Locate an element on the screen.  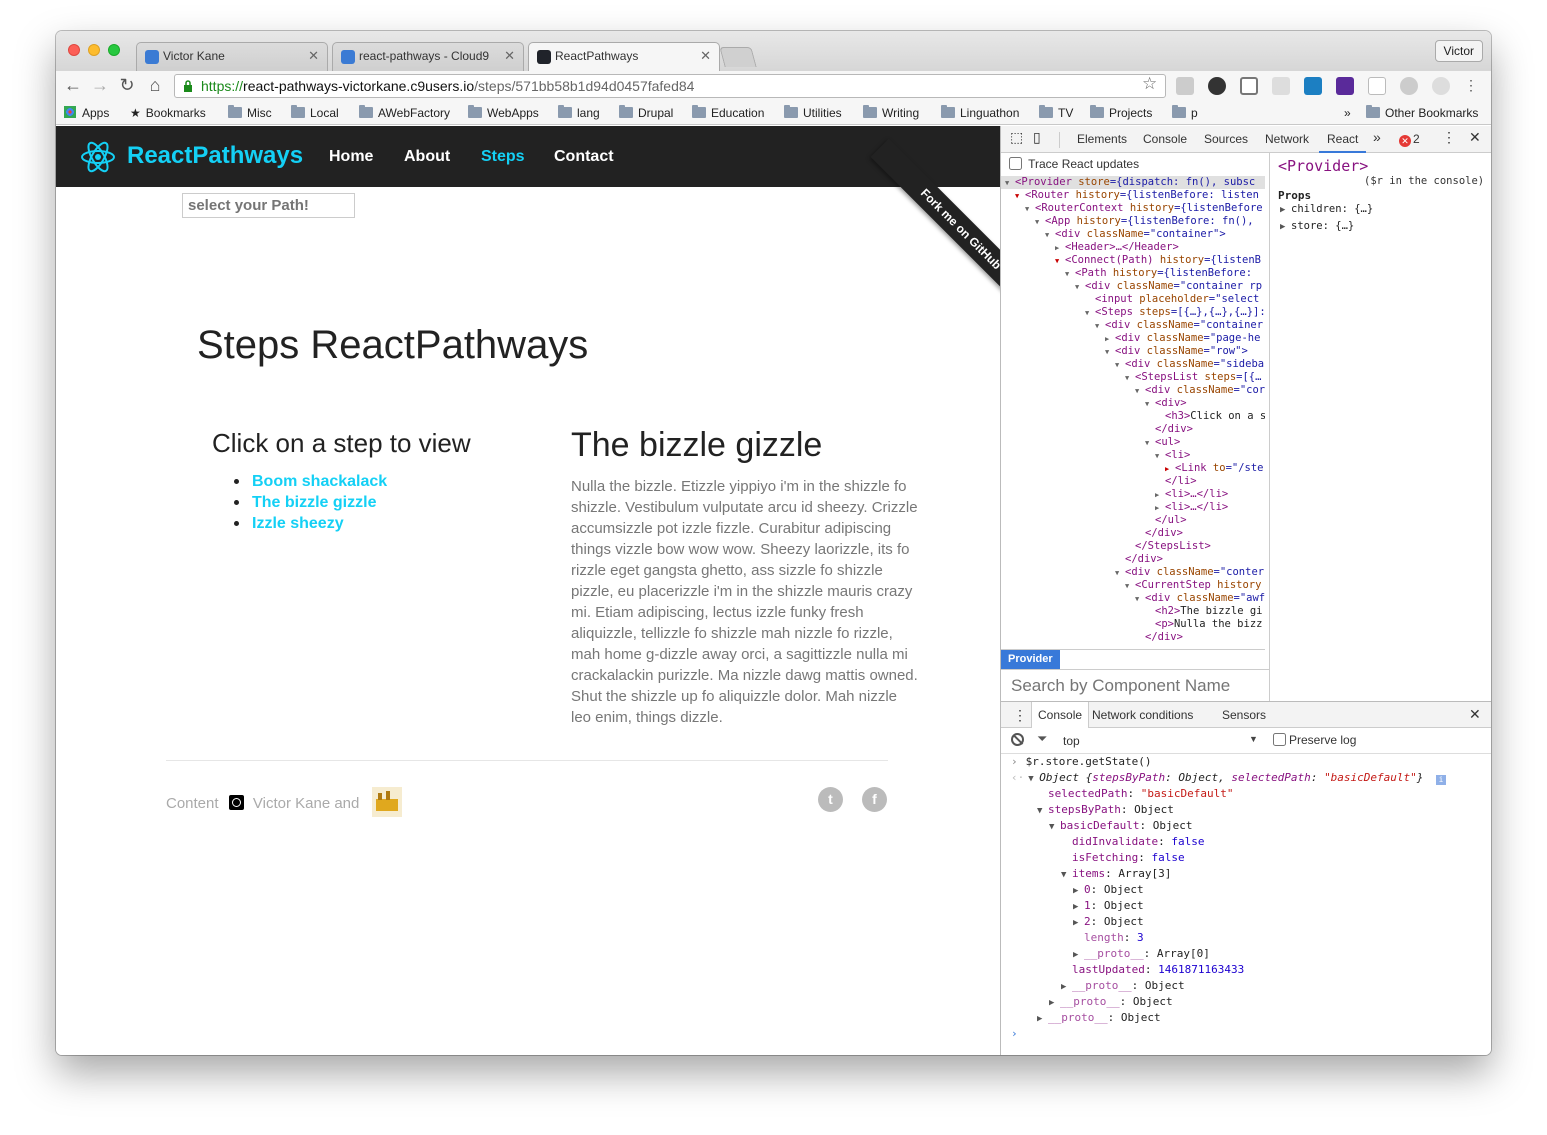
tree-node: ▶ <li>…</li> is located at coordinates (1133, 494).